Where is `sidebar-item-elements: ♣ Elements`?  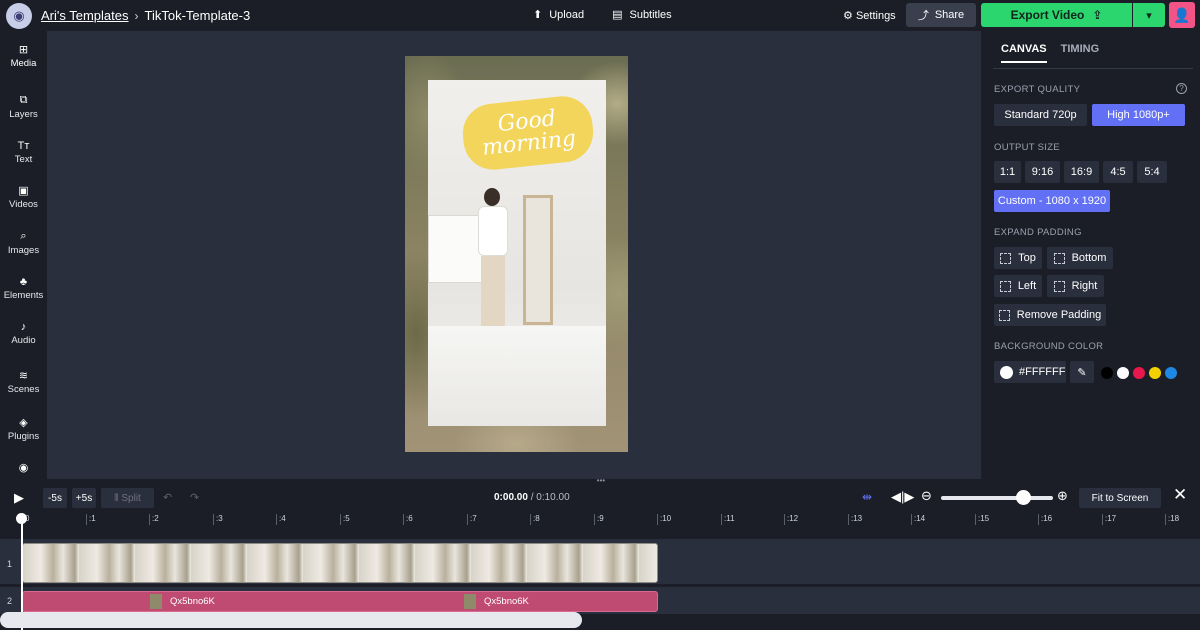 sidebar-item-elements: ♣ Elements is located at coordinates (23, 288).